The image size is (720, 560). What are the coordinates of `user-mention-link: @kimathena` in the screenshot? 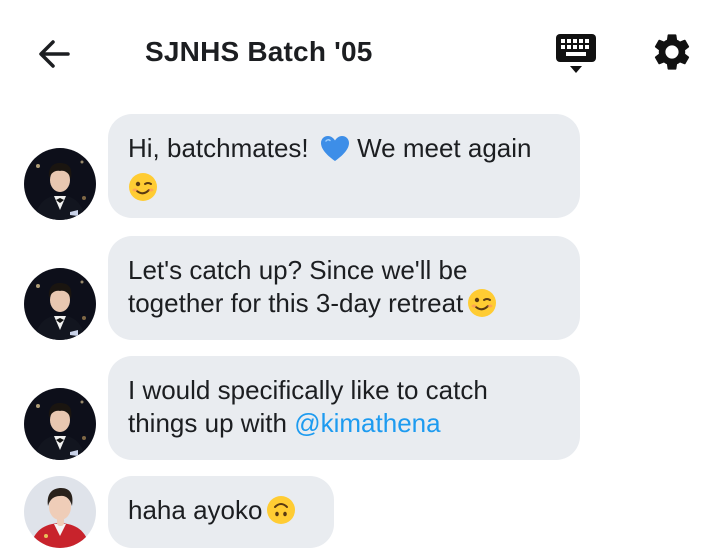 It's located at (367, 423).